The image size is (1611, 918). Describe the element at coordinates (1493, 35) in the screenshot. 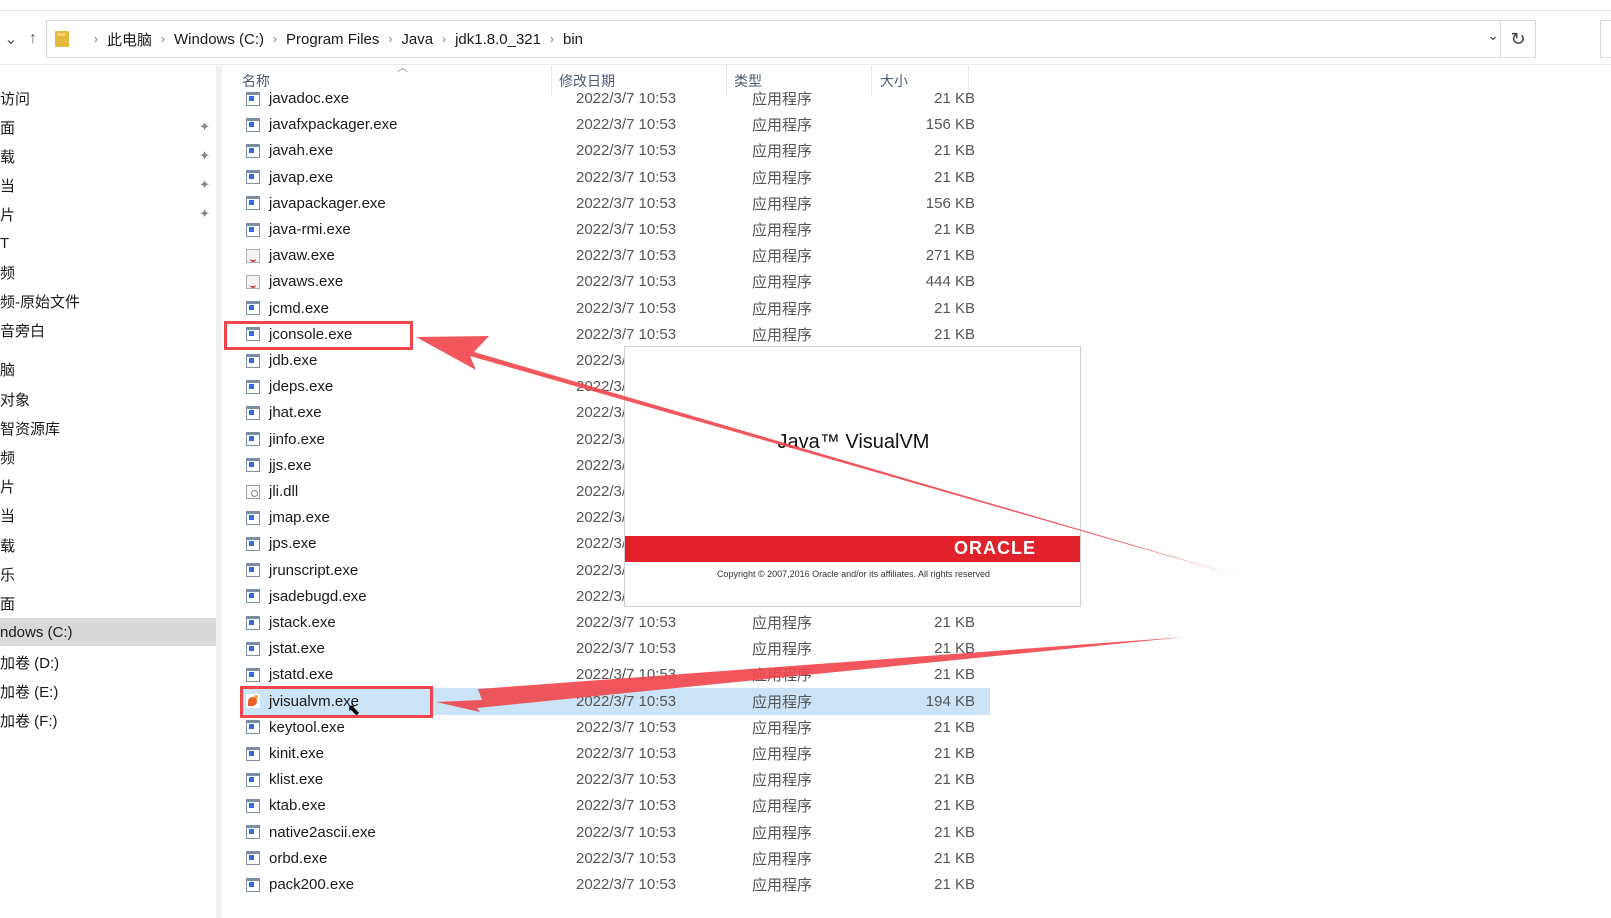

I see `address-history-chevron-icon: ⌄` at that location.